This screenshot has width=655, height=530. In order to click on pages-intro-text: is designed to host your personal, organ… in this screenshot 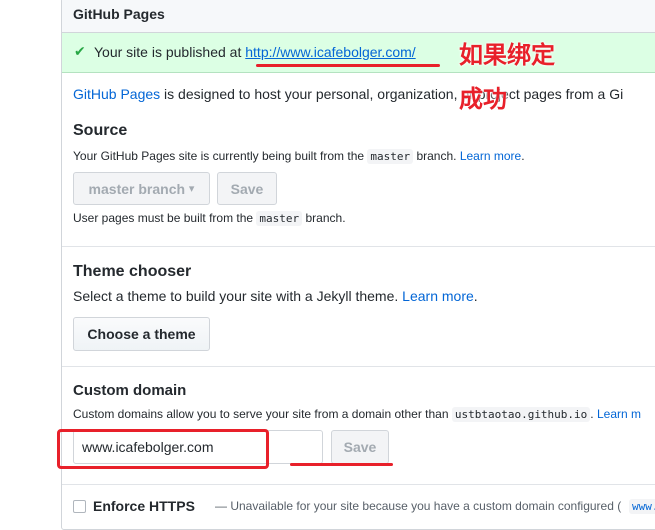, I will do `click(392, 94)`.